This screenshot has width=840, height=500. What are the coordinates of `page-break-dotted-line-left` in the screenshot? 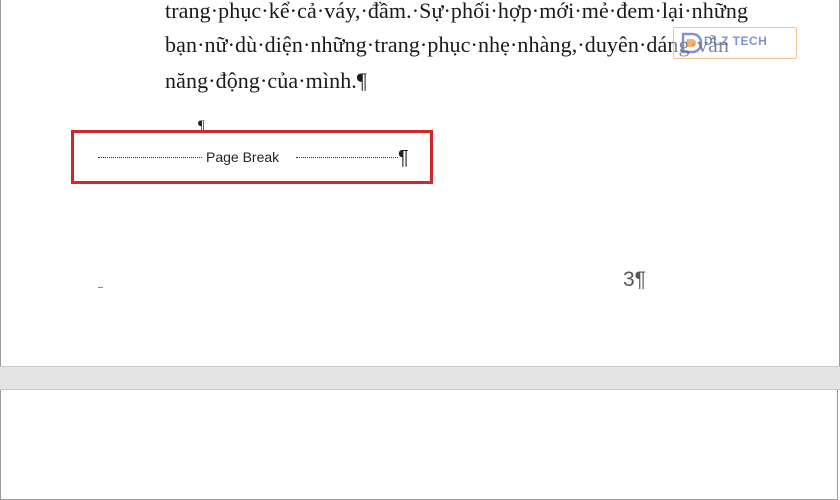 It's located at (150, 157).